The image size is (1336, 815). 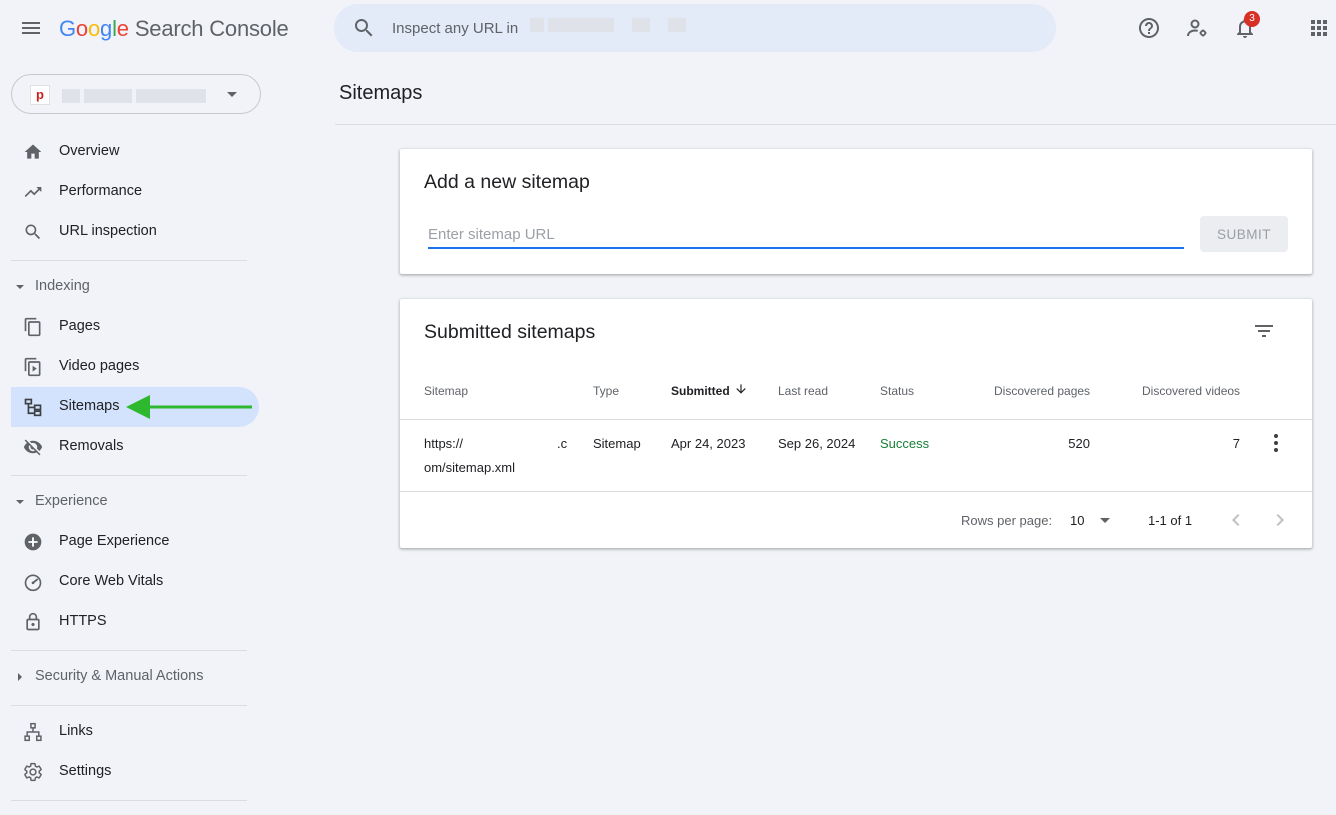 What do you see at coordinates (446, 391) in the screenshot?
I see `column-header-sitemap: Sitemap` at bounding box center [446, 391].